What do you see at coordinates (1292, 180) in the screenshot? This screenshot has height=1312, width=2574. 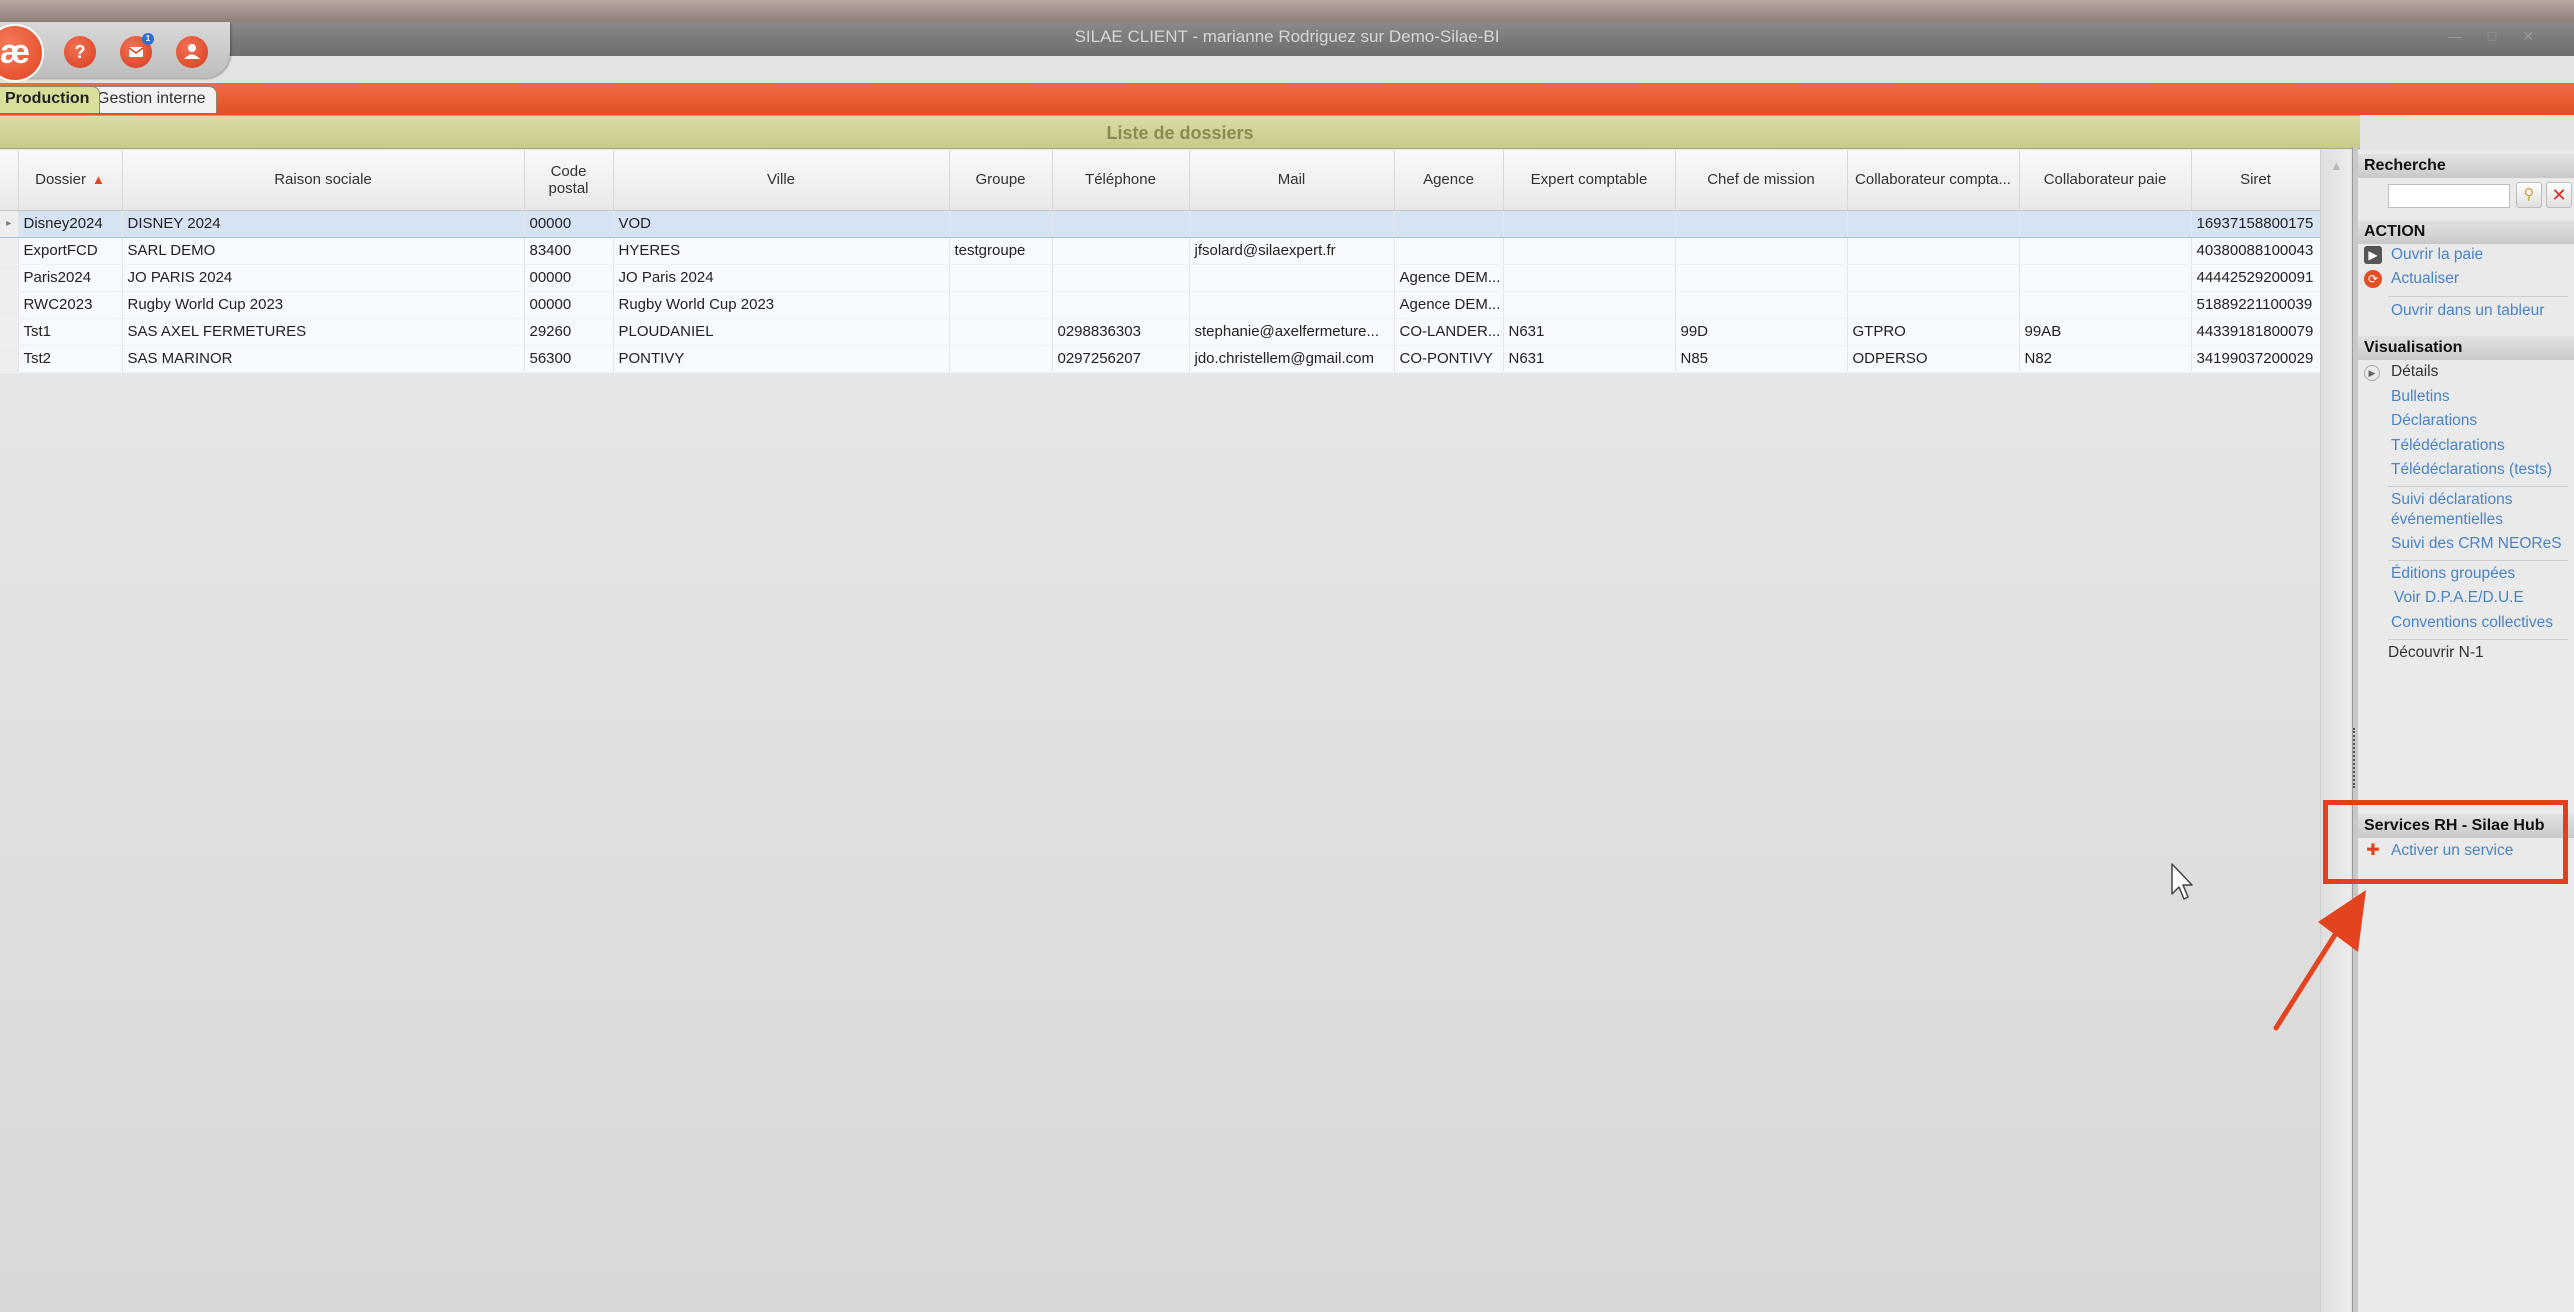 I see `col-header-mail: Mail` at bounding box center [1292, 180].